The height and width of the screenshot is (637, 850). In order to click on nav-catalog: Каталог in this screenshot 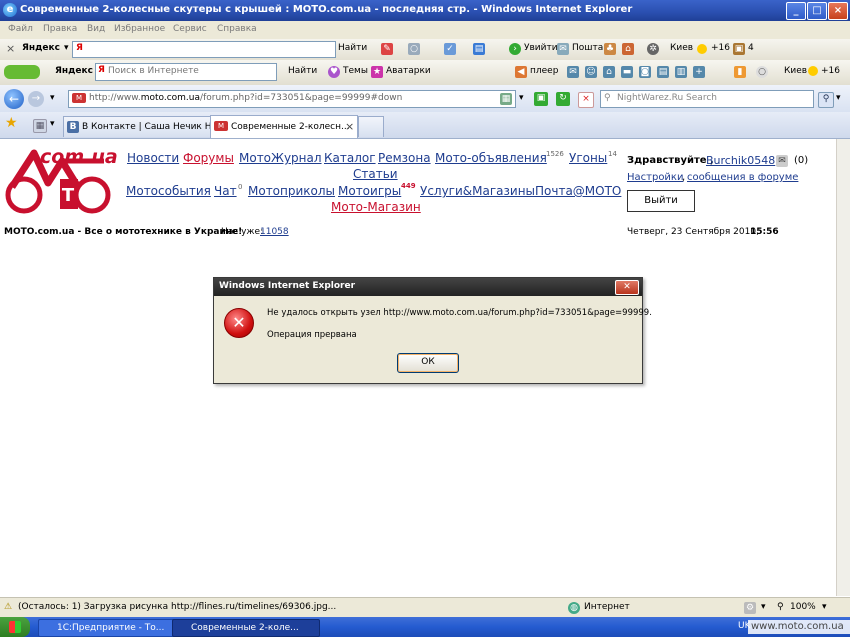, I will do `click(350, 158)`.